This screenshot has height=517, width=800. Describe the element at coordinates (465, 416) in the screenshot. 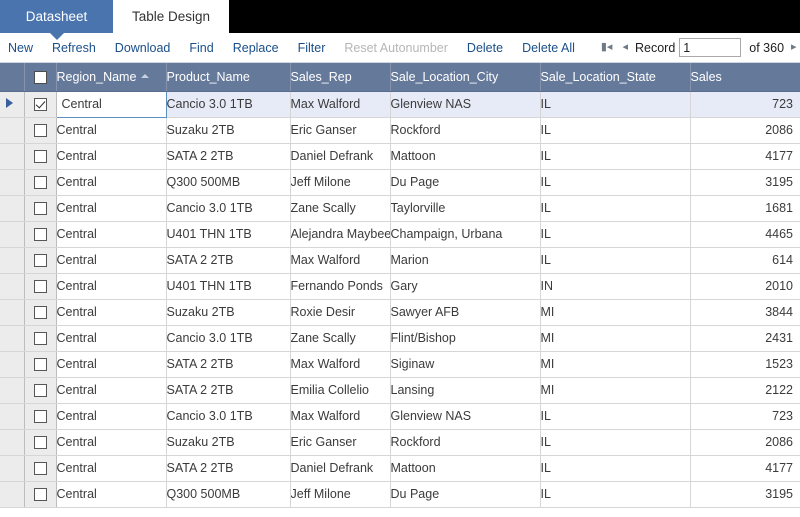

I see `cell-sale-location-city: Glenview NAS` at that location.